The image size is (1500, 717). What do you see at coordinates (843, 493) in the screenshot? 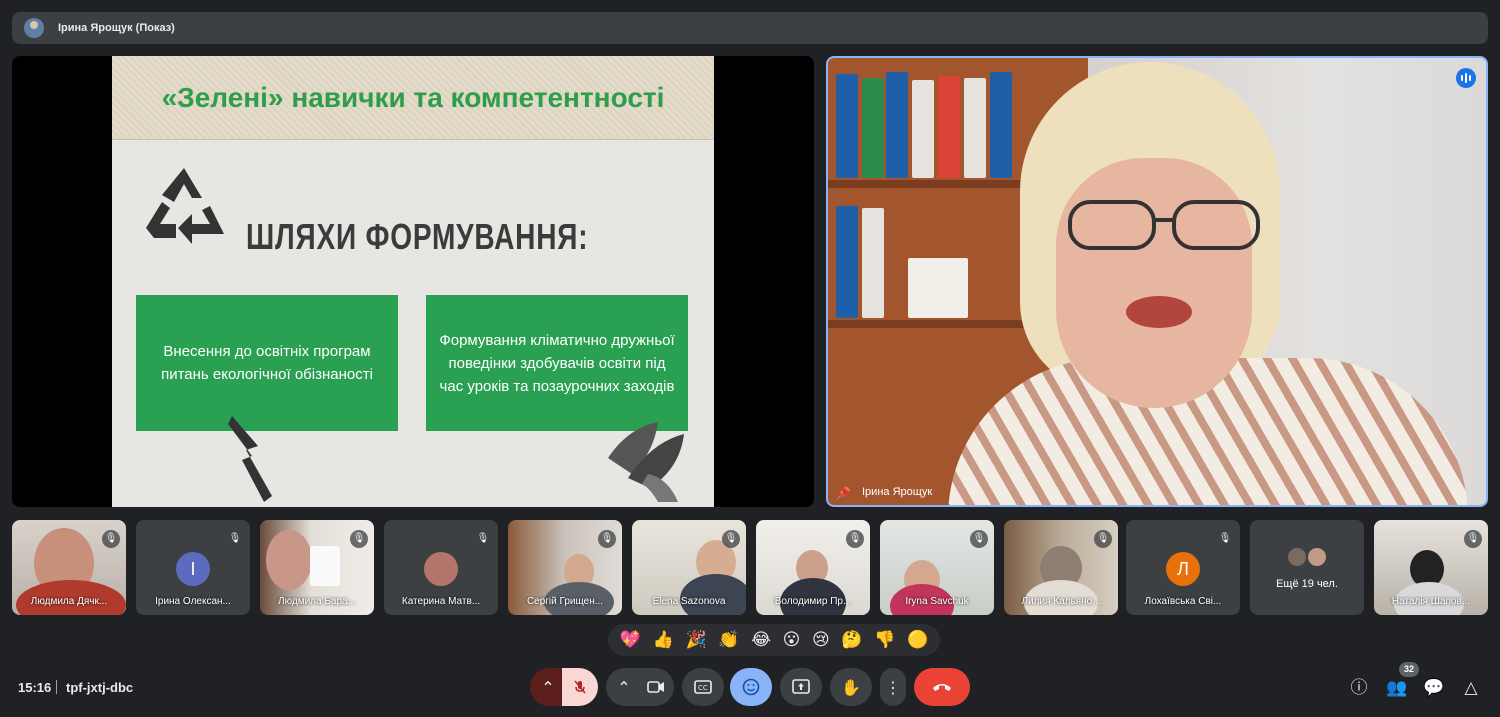
I see `pin-icon: 📌` at bounding box center [843, 493].